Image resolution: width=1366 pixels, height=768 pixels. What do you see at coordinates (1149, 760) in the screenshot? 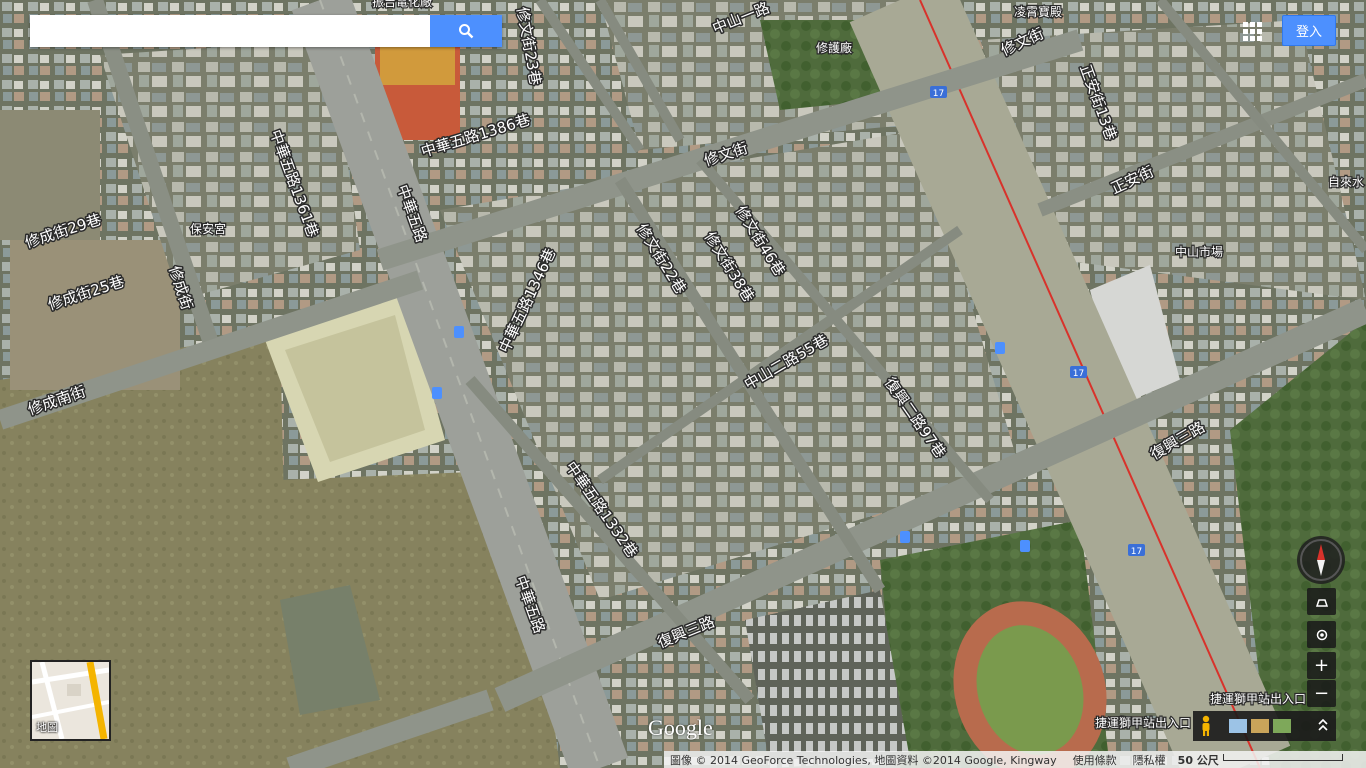
I see `privacy-link: 隱私權` at bounding box center [1149, 760].